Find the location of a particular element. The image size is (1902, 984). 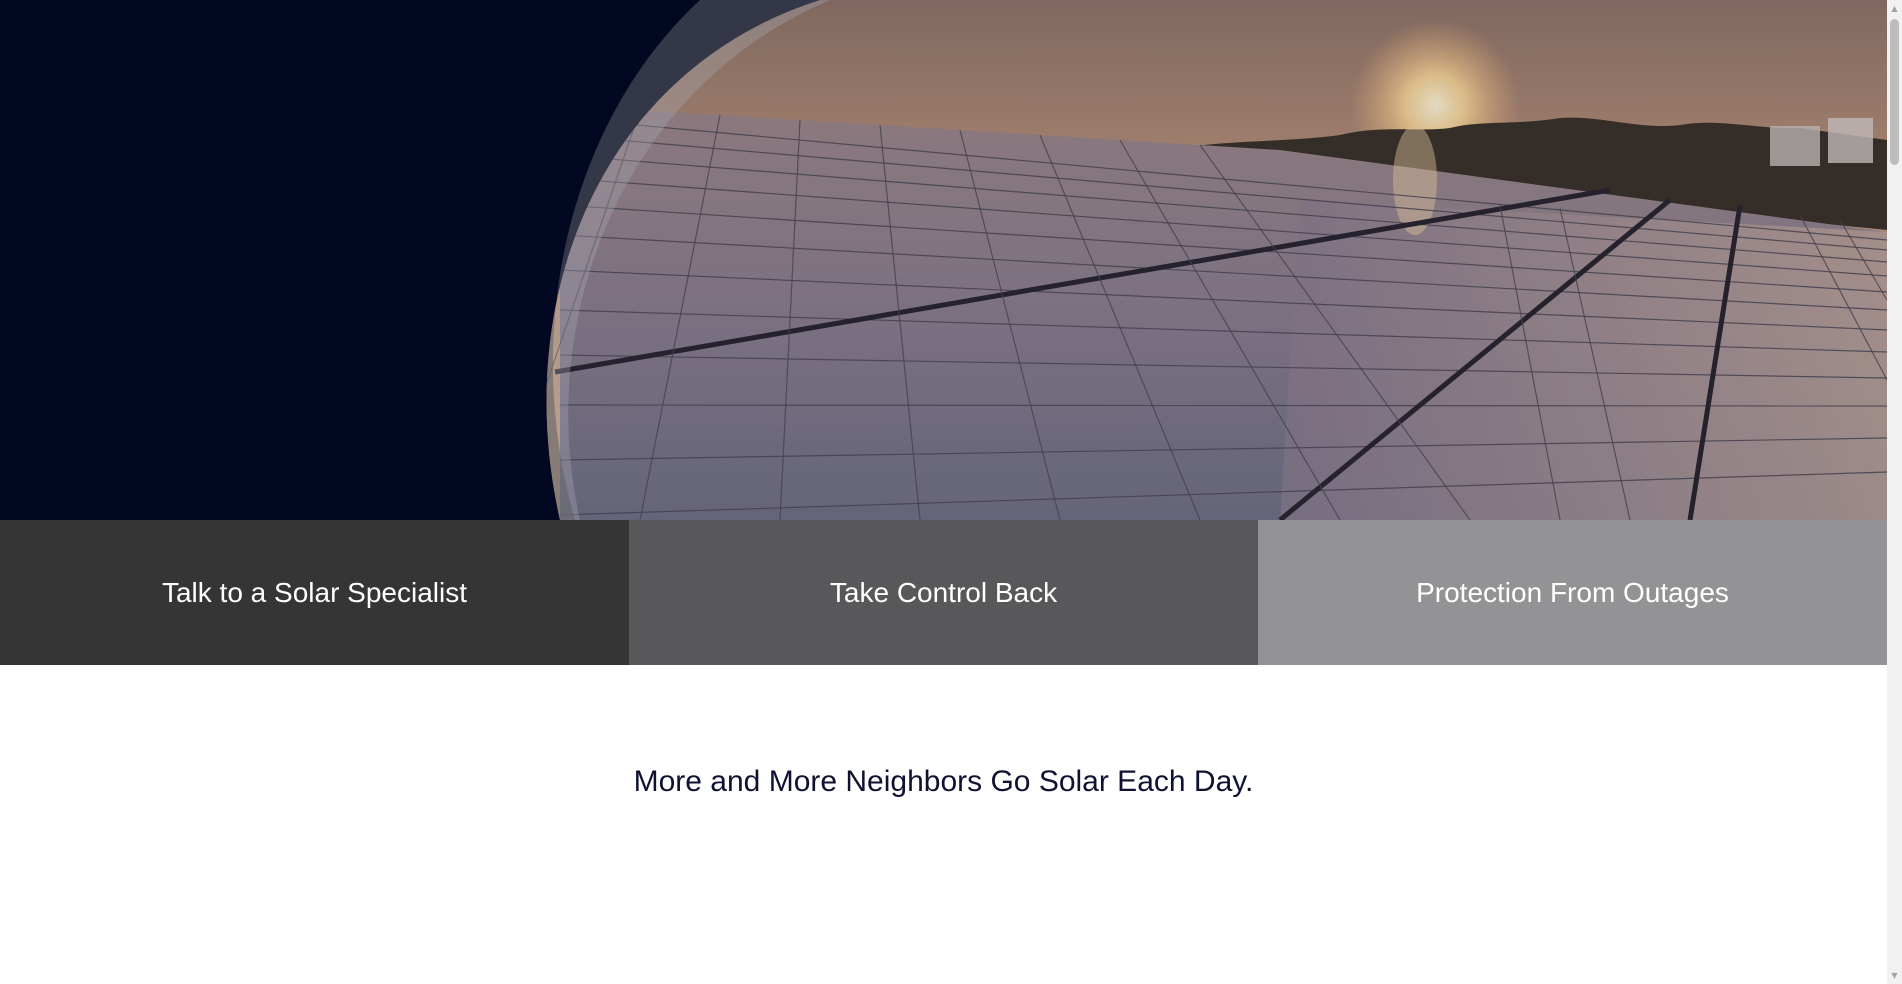

arrow-up-icon: ▲ is located at coordinates (1894, 8).